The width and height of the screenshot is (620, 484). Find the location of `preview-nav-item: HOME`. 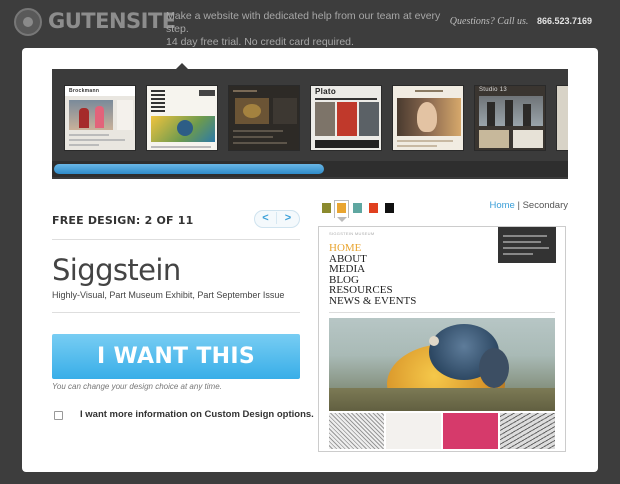

preview-nav-item: HOME is located at coordinates (345, 248).